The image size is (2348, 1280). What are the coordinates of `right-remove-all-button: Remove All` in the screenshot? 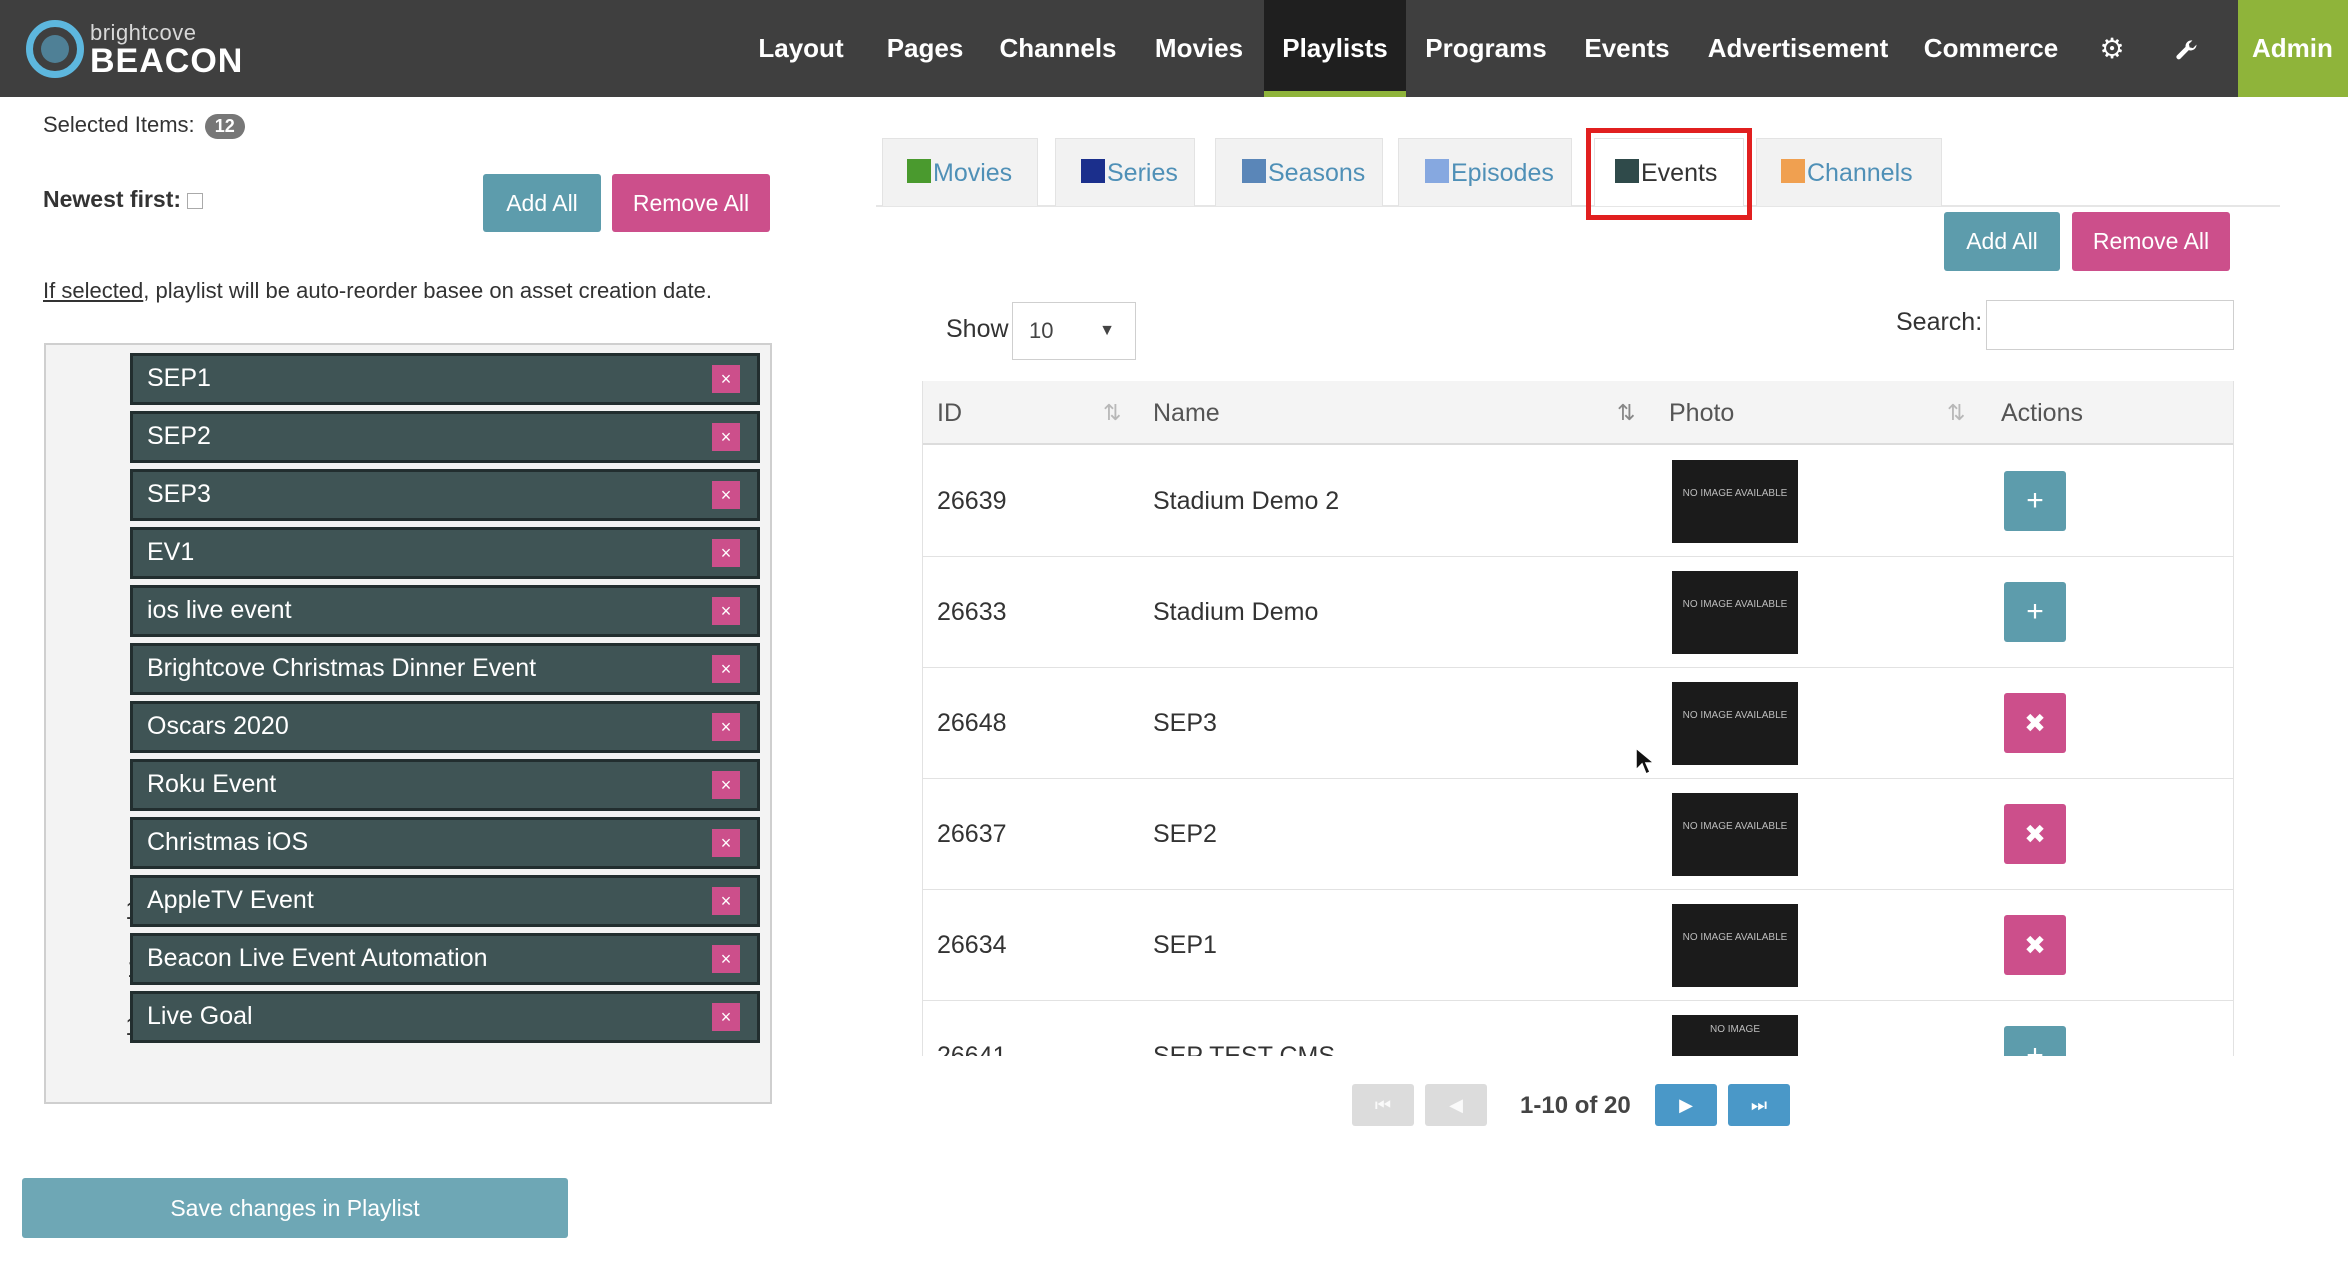 It's located at (2151, 241).